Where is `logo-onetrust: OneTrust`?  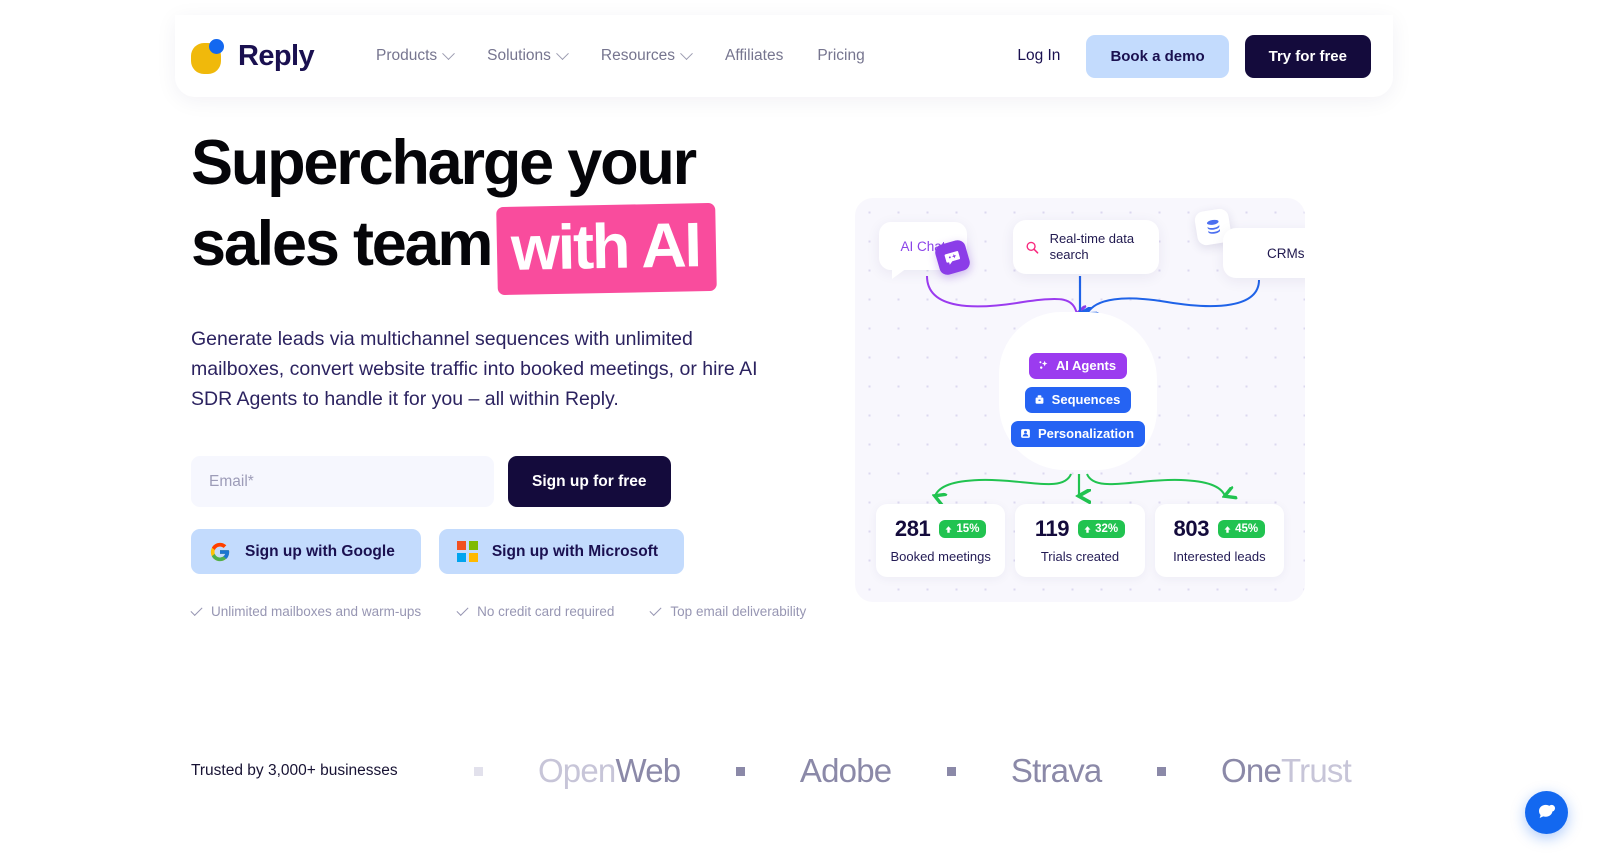
logo-onetrust: OneTrust is located at coordinates (1286, 771).